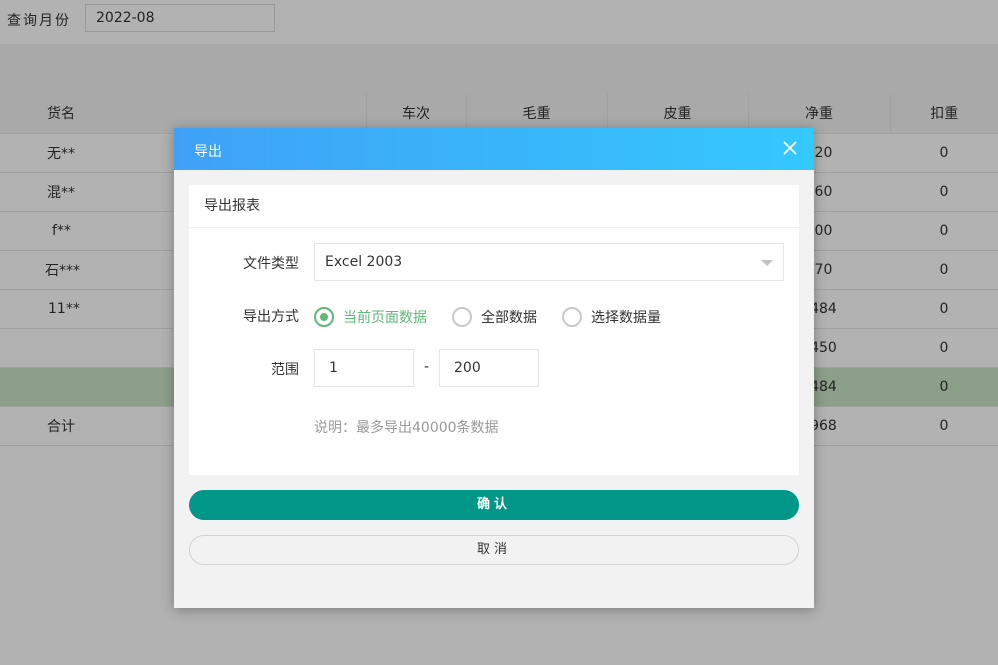 This screenshot has height=665, width=998. I want to click on radio-label: 全部数据, so click(509, 318).